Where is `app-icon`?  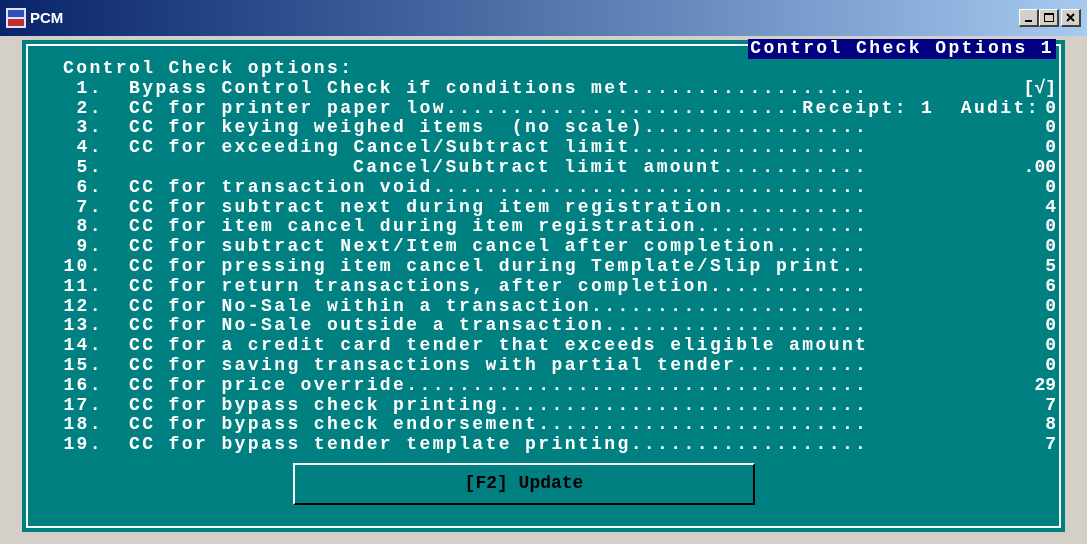 app-icon is located at coordinates (16, 18).